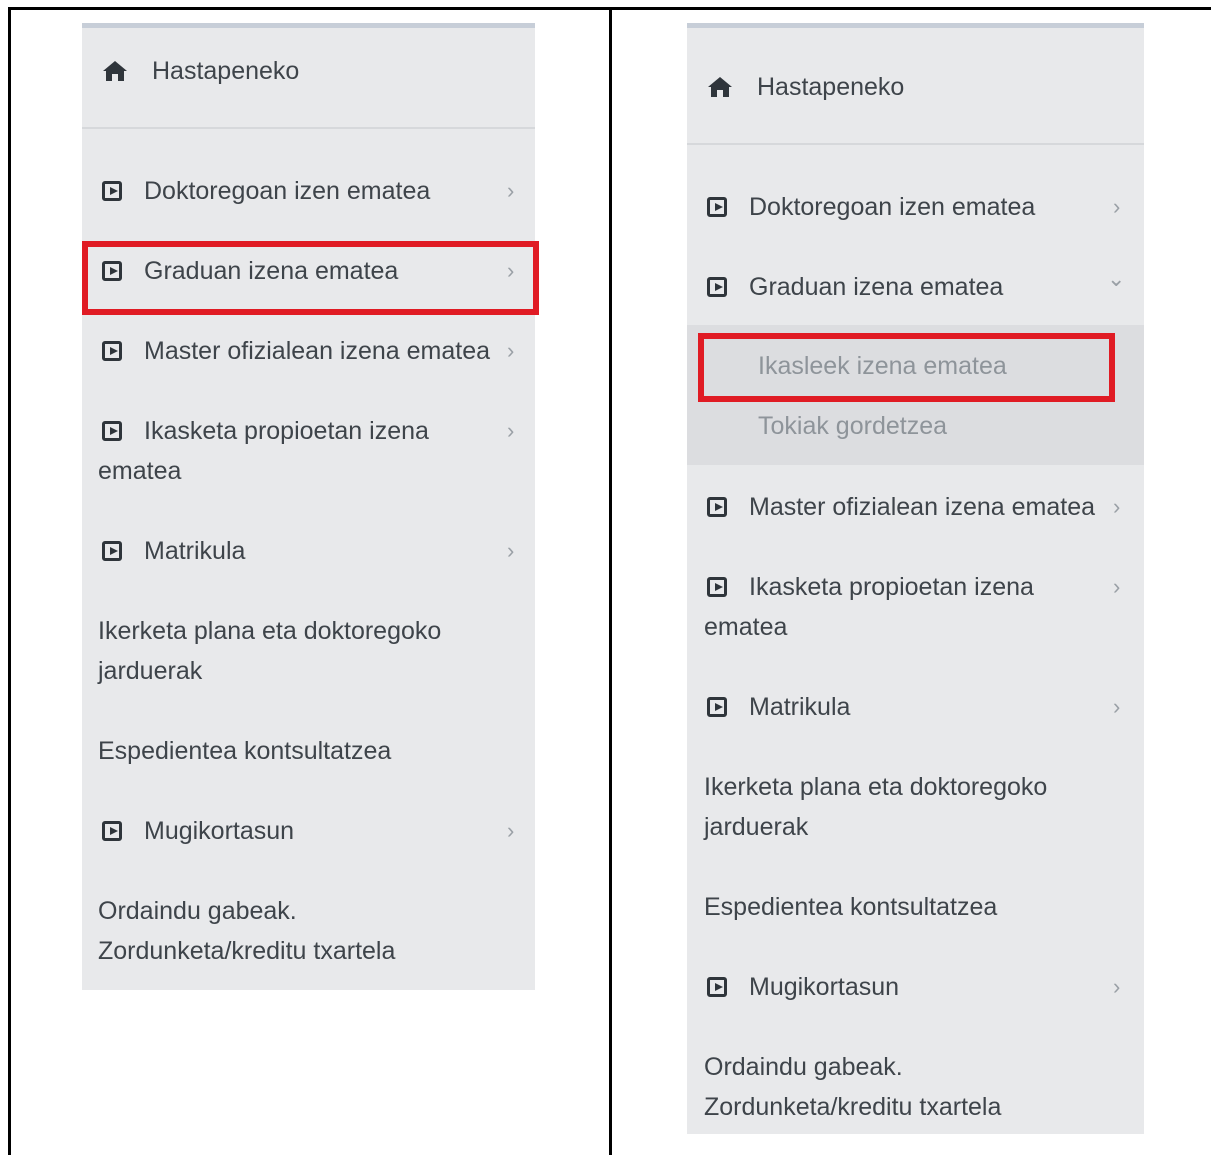 Image resolution: width=1211 pixels, height=1155 pixels. I want to click on menu-item-graduan: Graduan izena ematea ⌄, so click(915, 286).